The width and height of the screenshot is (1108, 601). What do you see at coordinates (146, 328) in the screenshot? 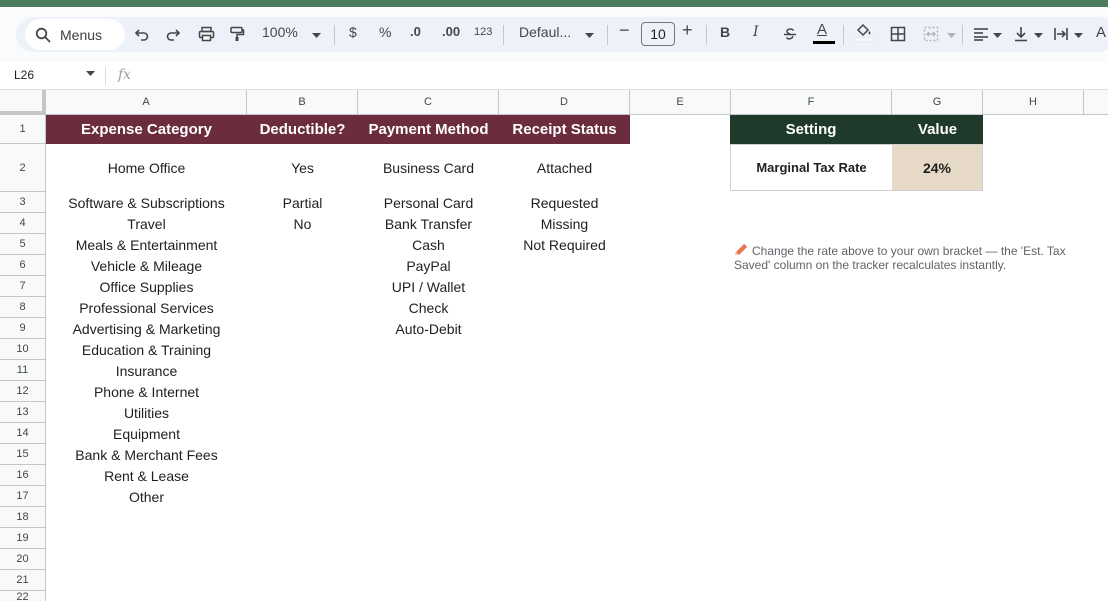
I see `category-cell: Advertising & Marketing` at bounding box center [146, 328].